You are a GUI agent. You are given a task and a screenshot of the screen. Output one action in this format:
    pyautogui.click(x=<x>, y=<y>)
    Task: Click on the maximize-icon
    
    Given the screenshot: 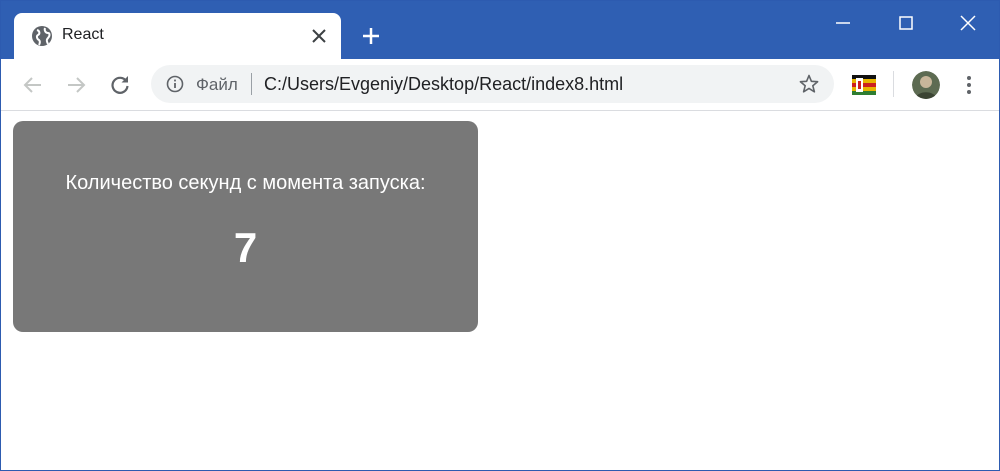 What is the action you would take?
    pyautogui.click(x=906, y=23)
    